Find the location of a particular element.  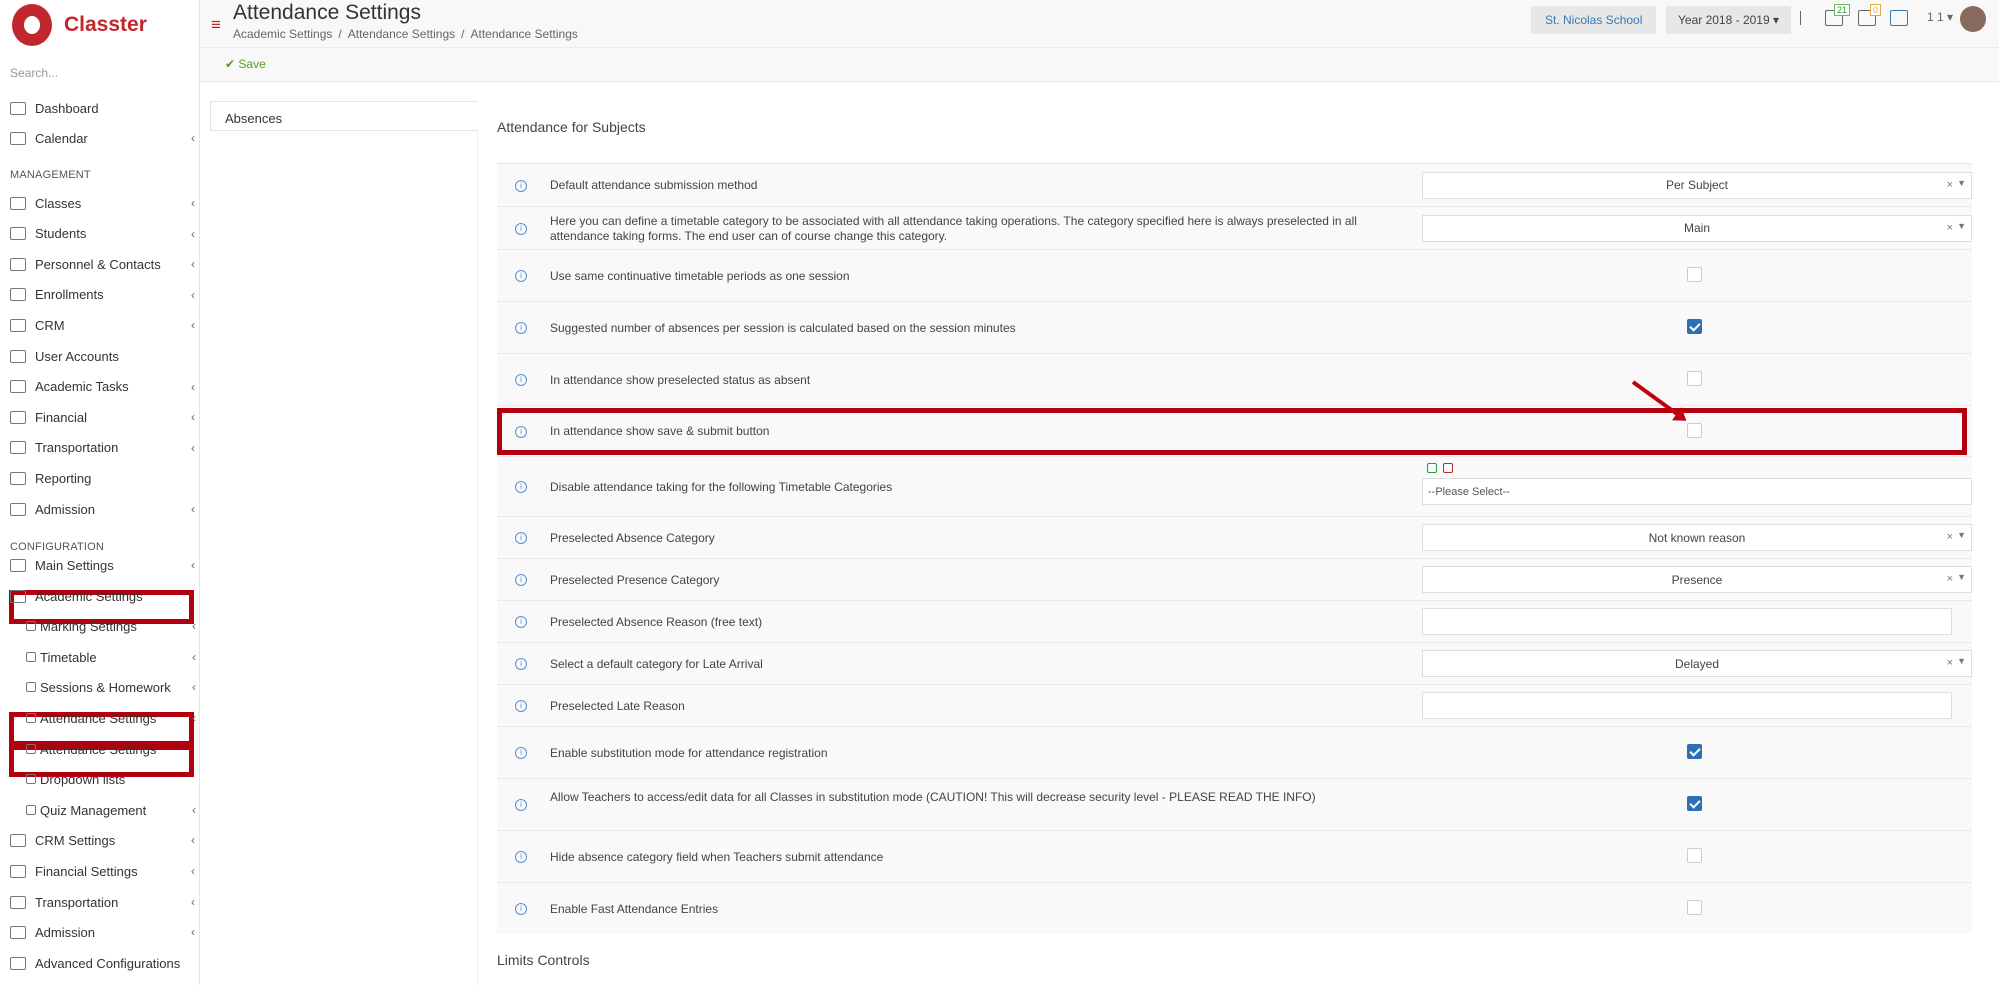

sidebar-item: CRM ‹ is located at coordinates (102, 325).